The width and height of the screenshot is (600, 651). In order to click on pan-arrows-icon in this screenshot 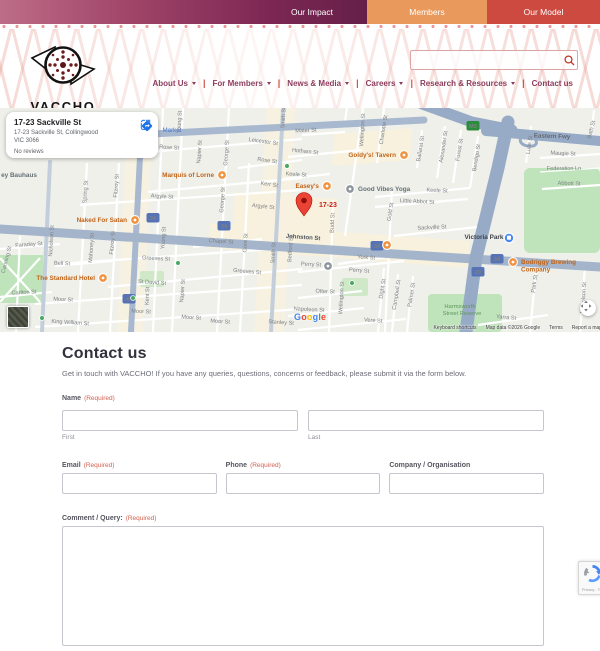, I will do `click(588, 308)`.